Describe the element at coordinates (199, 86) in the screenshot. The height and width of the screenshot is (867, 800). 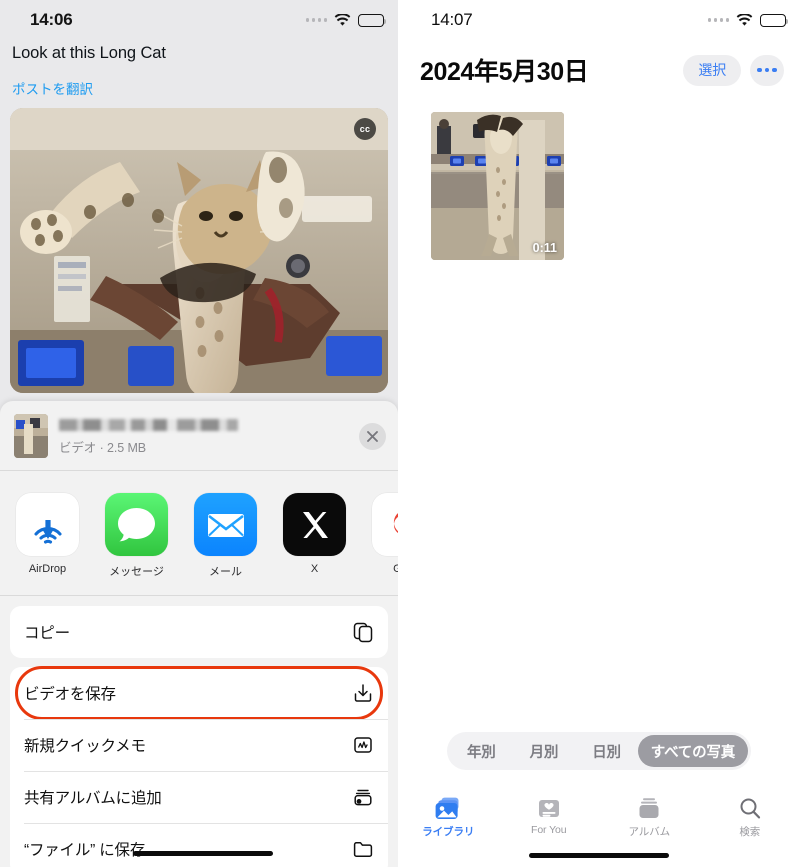
I see `translate-post-link: ポストを翻訳` at that location.